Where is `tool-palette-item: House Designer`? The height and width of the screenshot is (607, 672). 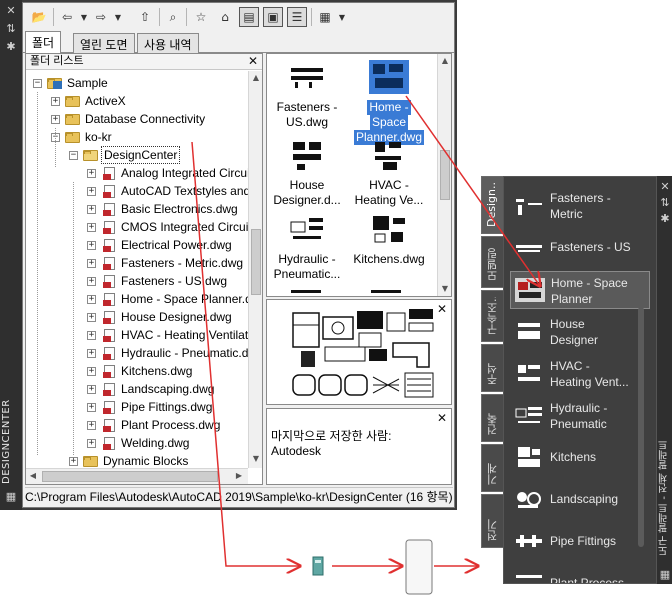 tool-palette-item: House Designer is located at coordinates (580, 332).